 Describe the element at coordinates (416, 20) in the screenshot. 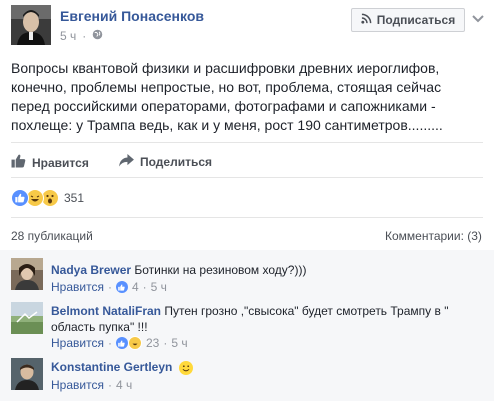

I see `subscribe-label: Подписаться` at that location.